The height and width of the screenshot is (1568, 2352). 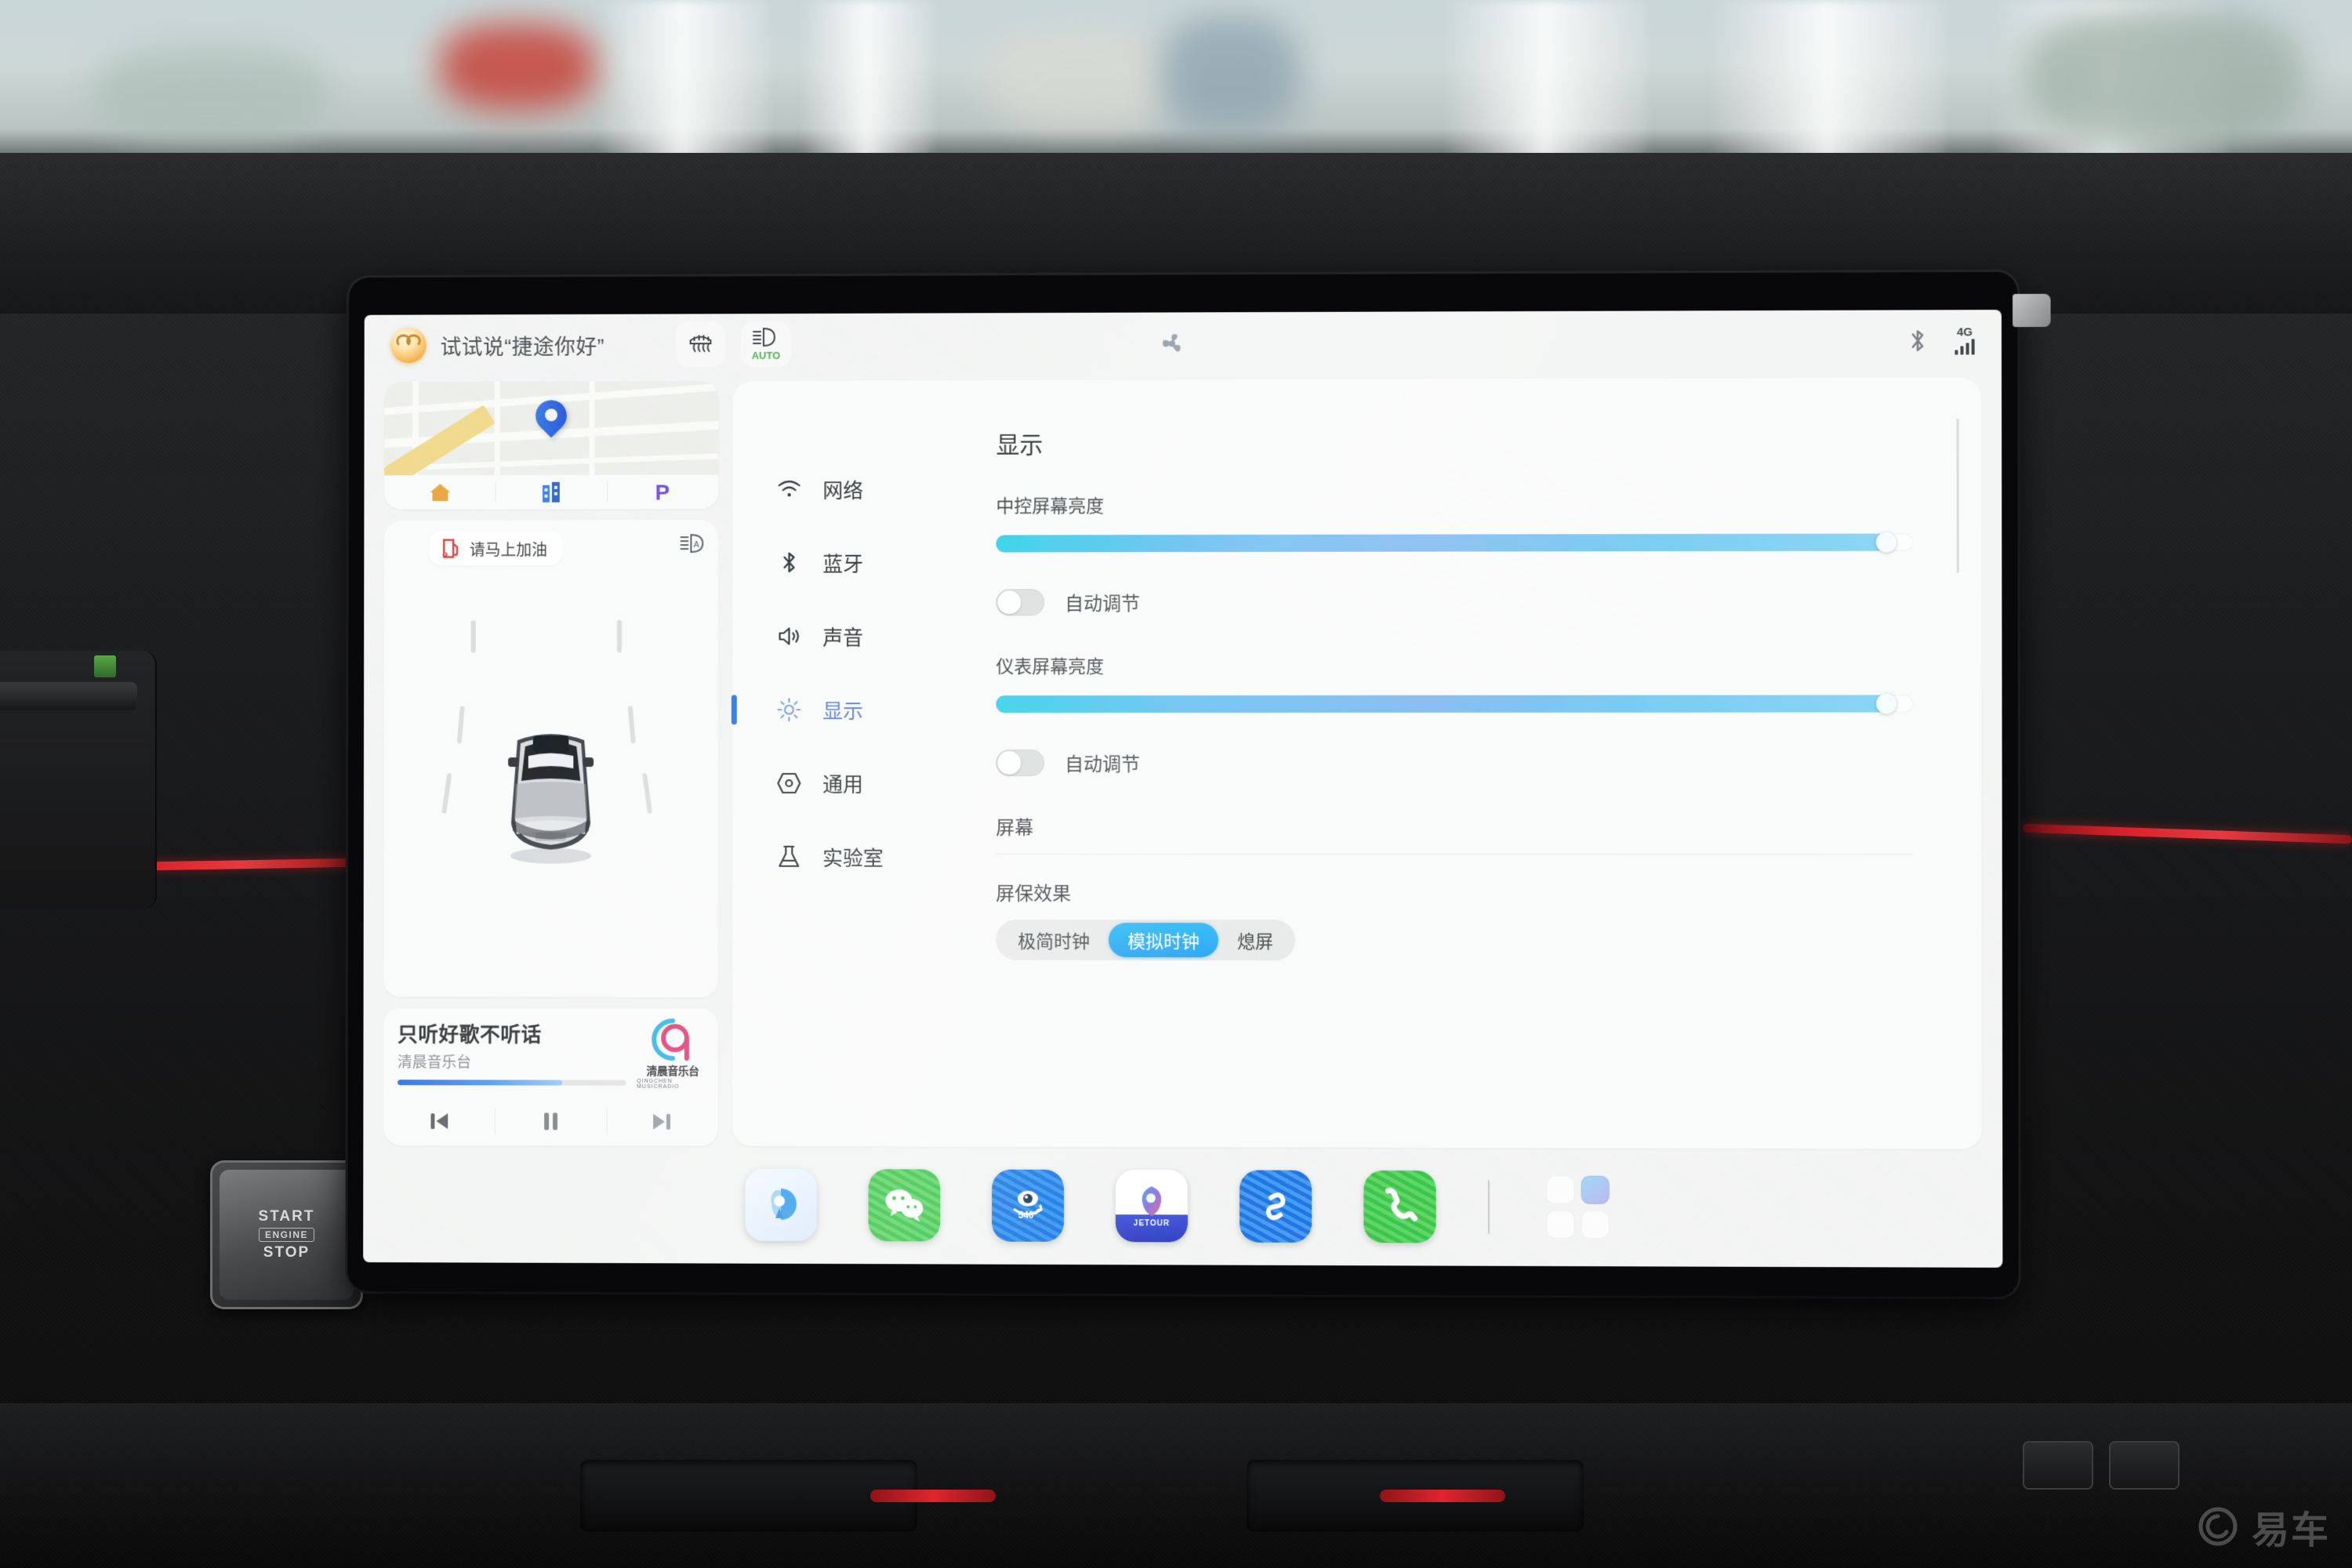 What do you see at coordinates (105, 666) in the screenshot?
I see `green-trim-clip` at bounding box center [105, 666].